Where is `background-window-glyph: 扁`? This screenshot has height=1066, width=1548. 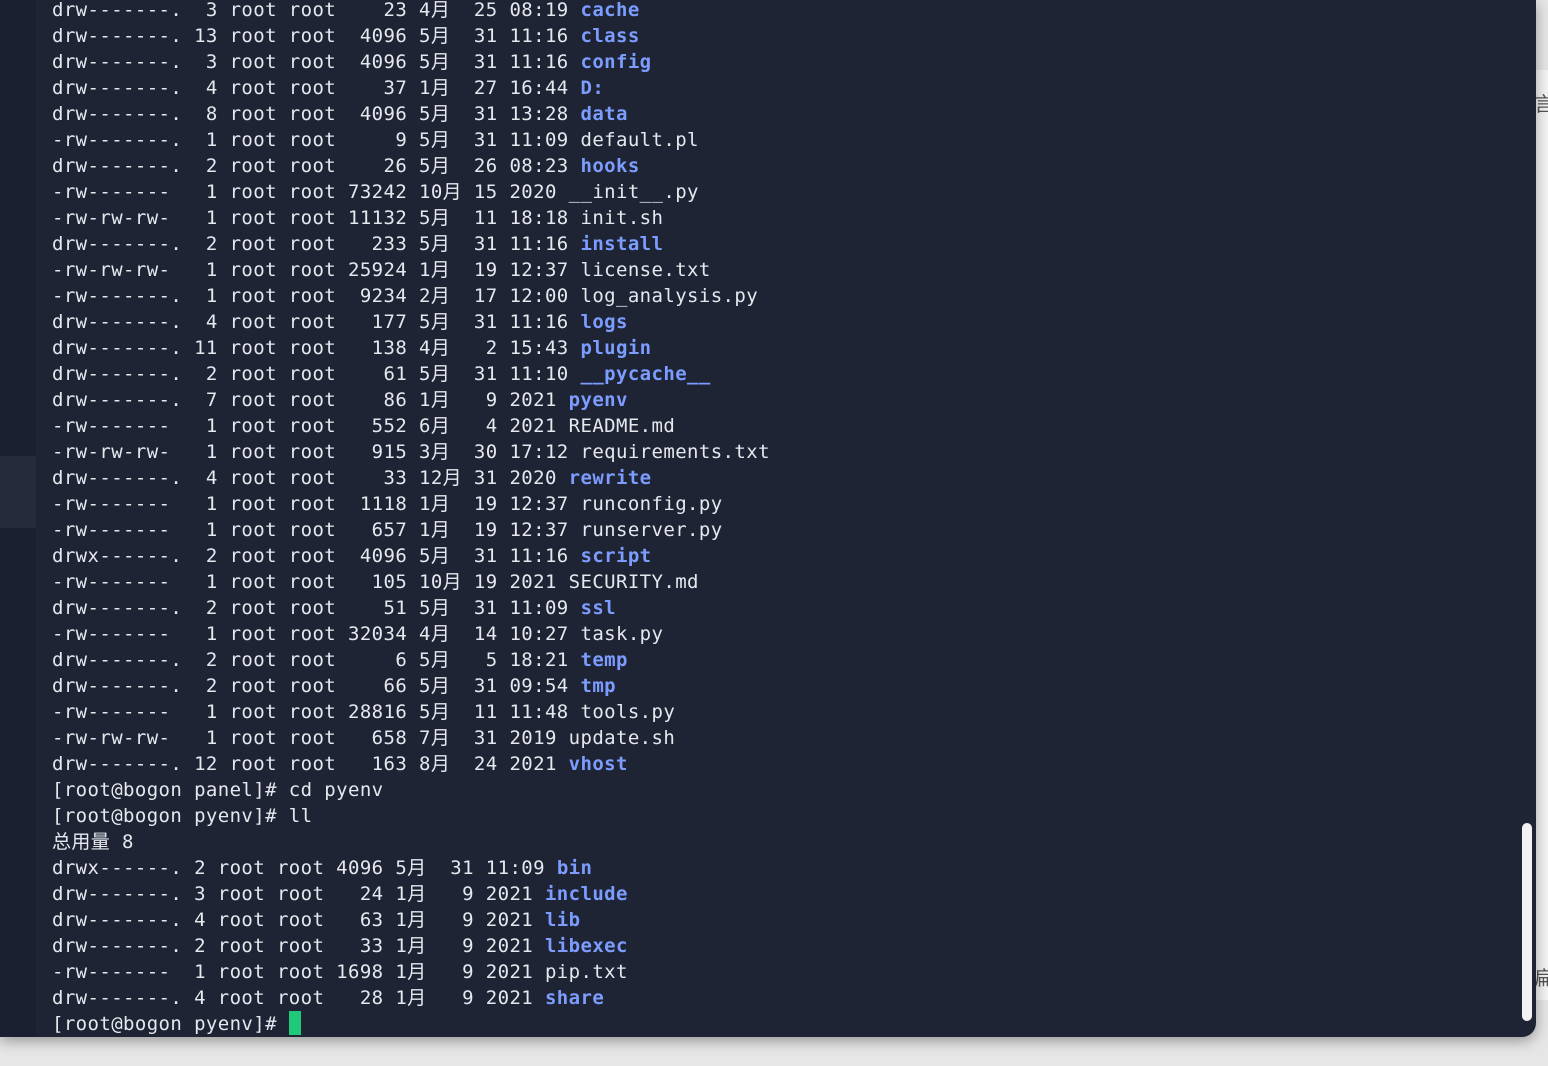 background-window-glyph: 扁 is located at coordinates (1541, 978).